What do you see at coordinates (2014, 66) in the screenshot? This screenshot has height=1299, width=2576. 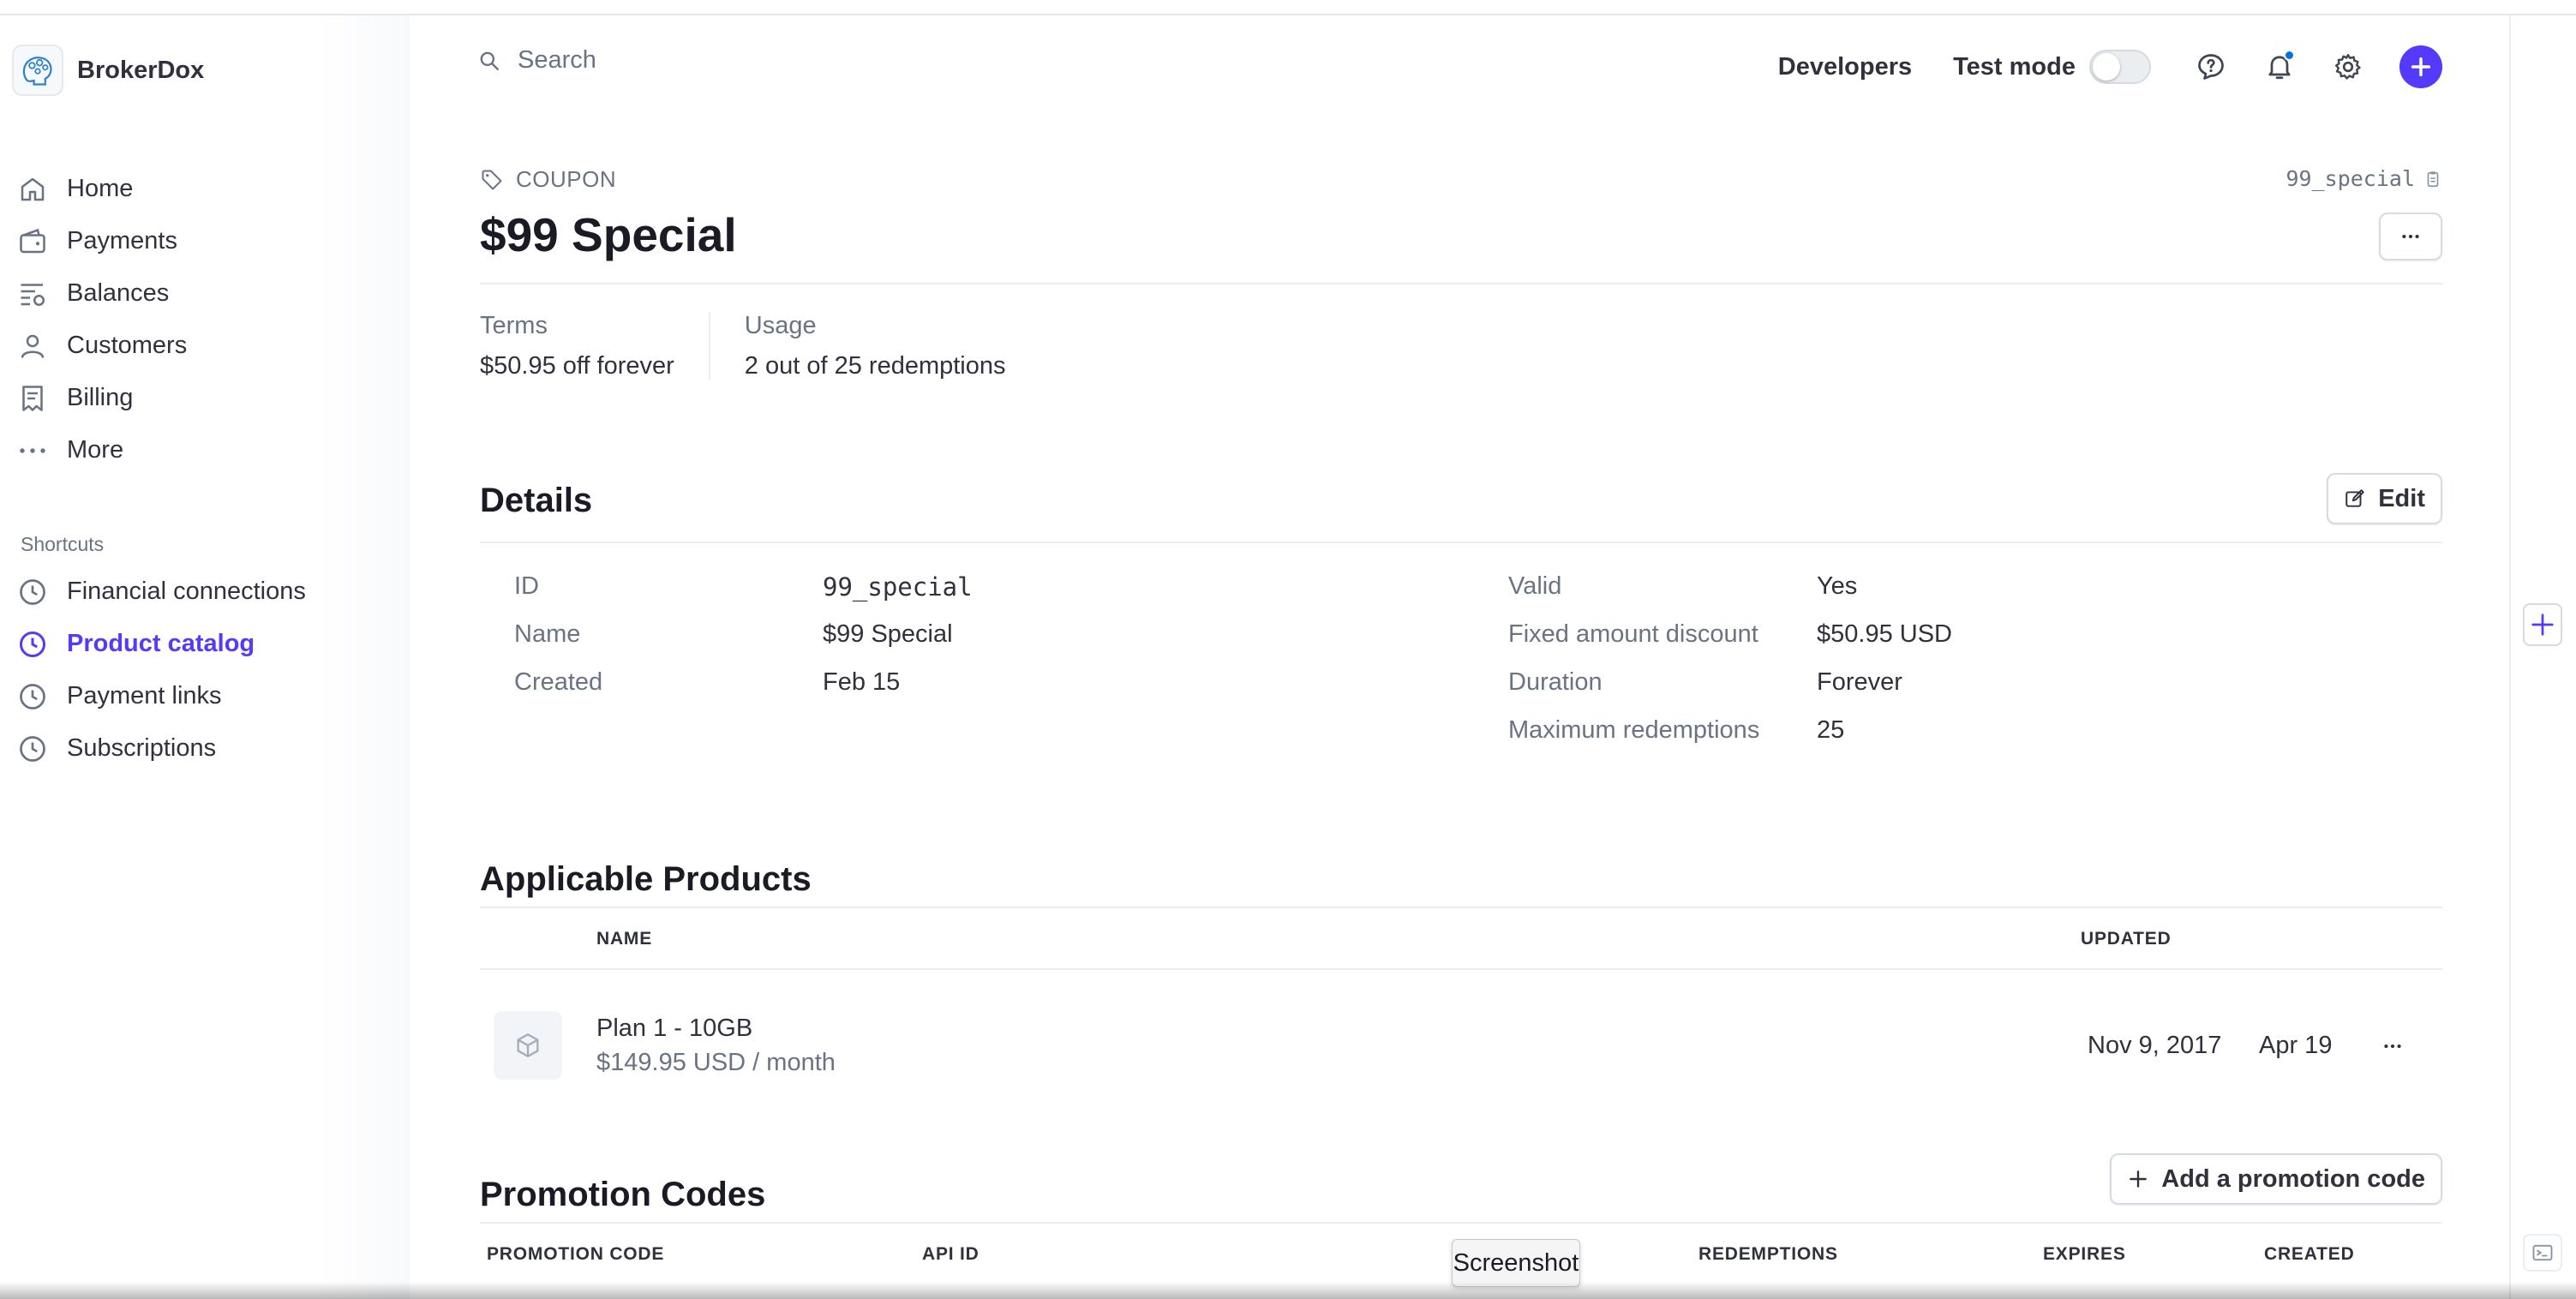 I see `test-mode-label: Test mode` at bounding box center [2014, 66].